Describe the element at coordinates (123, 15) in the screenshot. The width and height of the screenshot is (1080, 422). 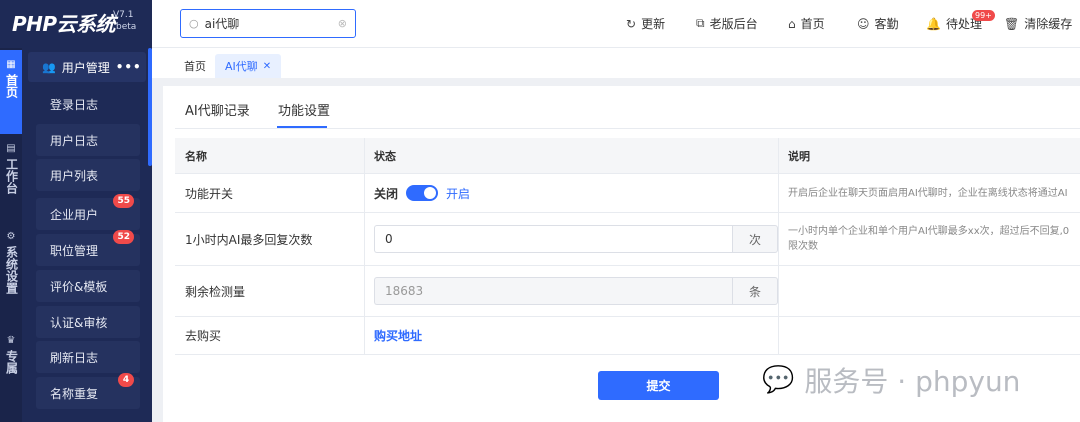
I see `version-label: V7.1` at that location.